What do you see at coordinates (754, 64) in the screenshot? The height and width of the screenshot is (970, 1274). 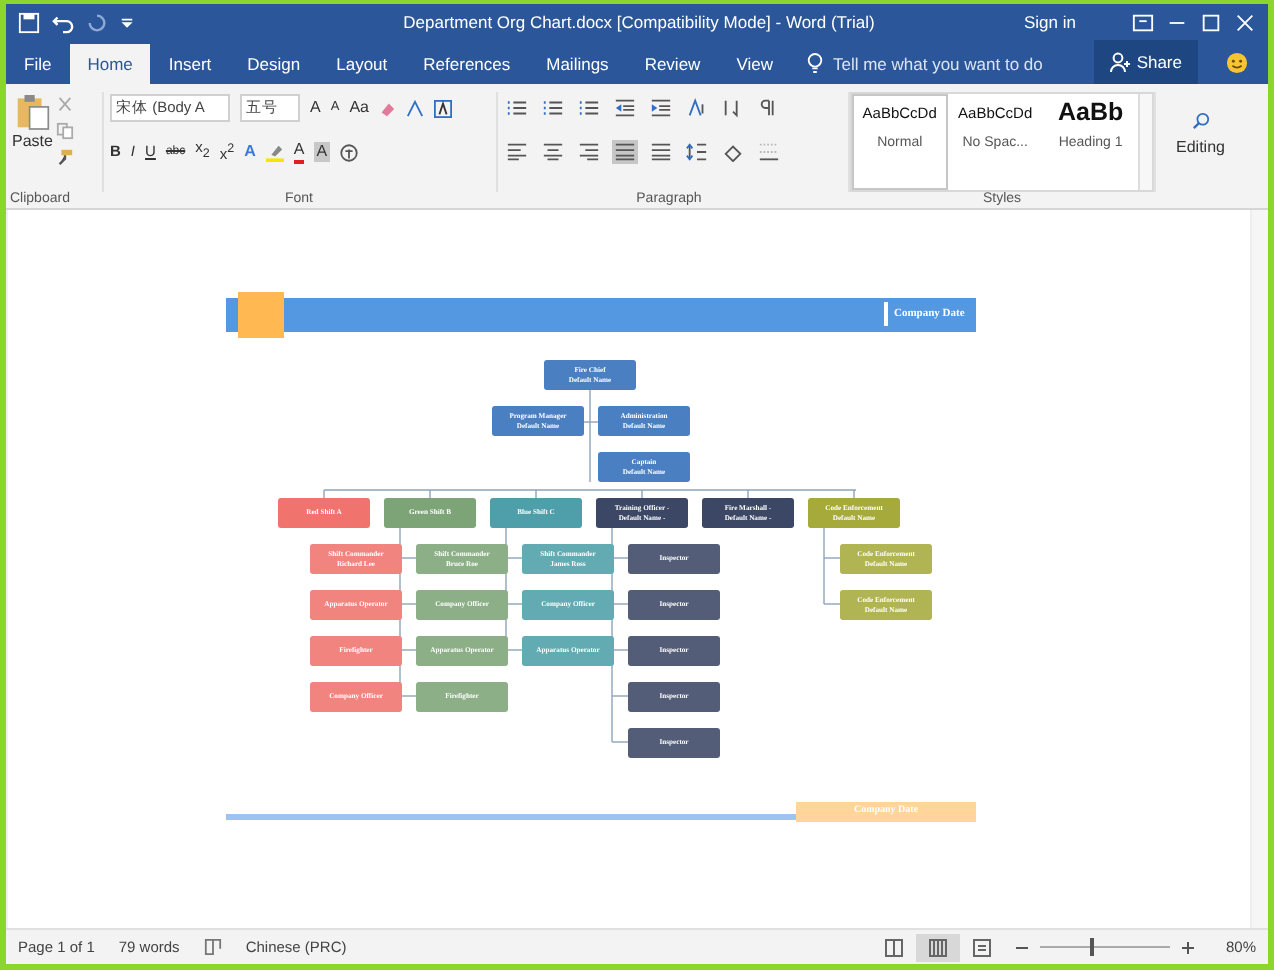 I see `ribbon-tab: View` at bounding box center [754, 64].